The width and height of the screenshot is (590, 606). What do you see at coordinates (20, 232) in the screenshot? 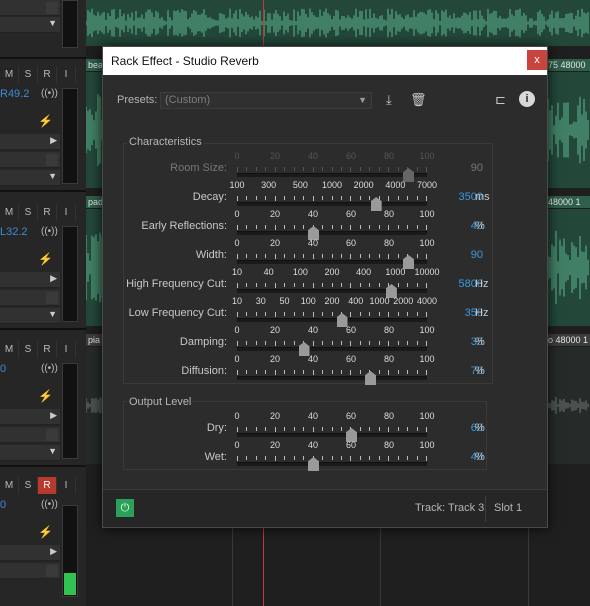
I see `pan-value: L32.2` at bounding box center [20, 232].